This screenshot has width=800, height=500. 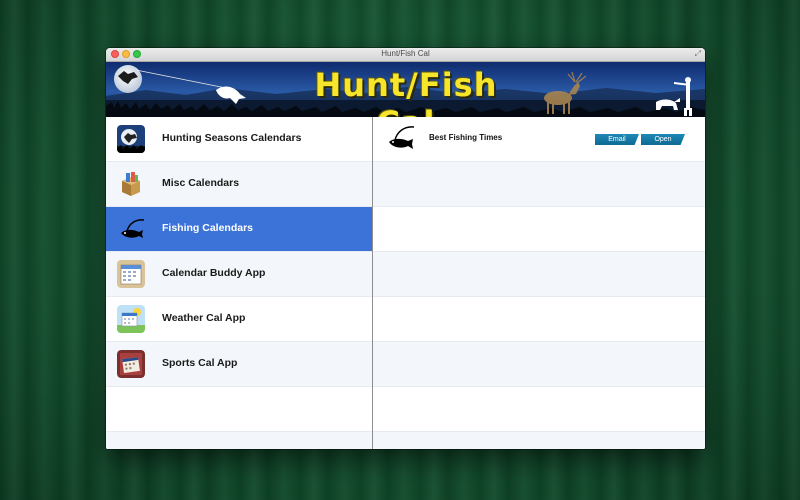 What do you see at coordinates (239, 364) in the screenshot?
I see `menu-item-sports-cal: Sports Cal App` at bounding box center [239, 364].